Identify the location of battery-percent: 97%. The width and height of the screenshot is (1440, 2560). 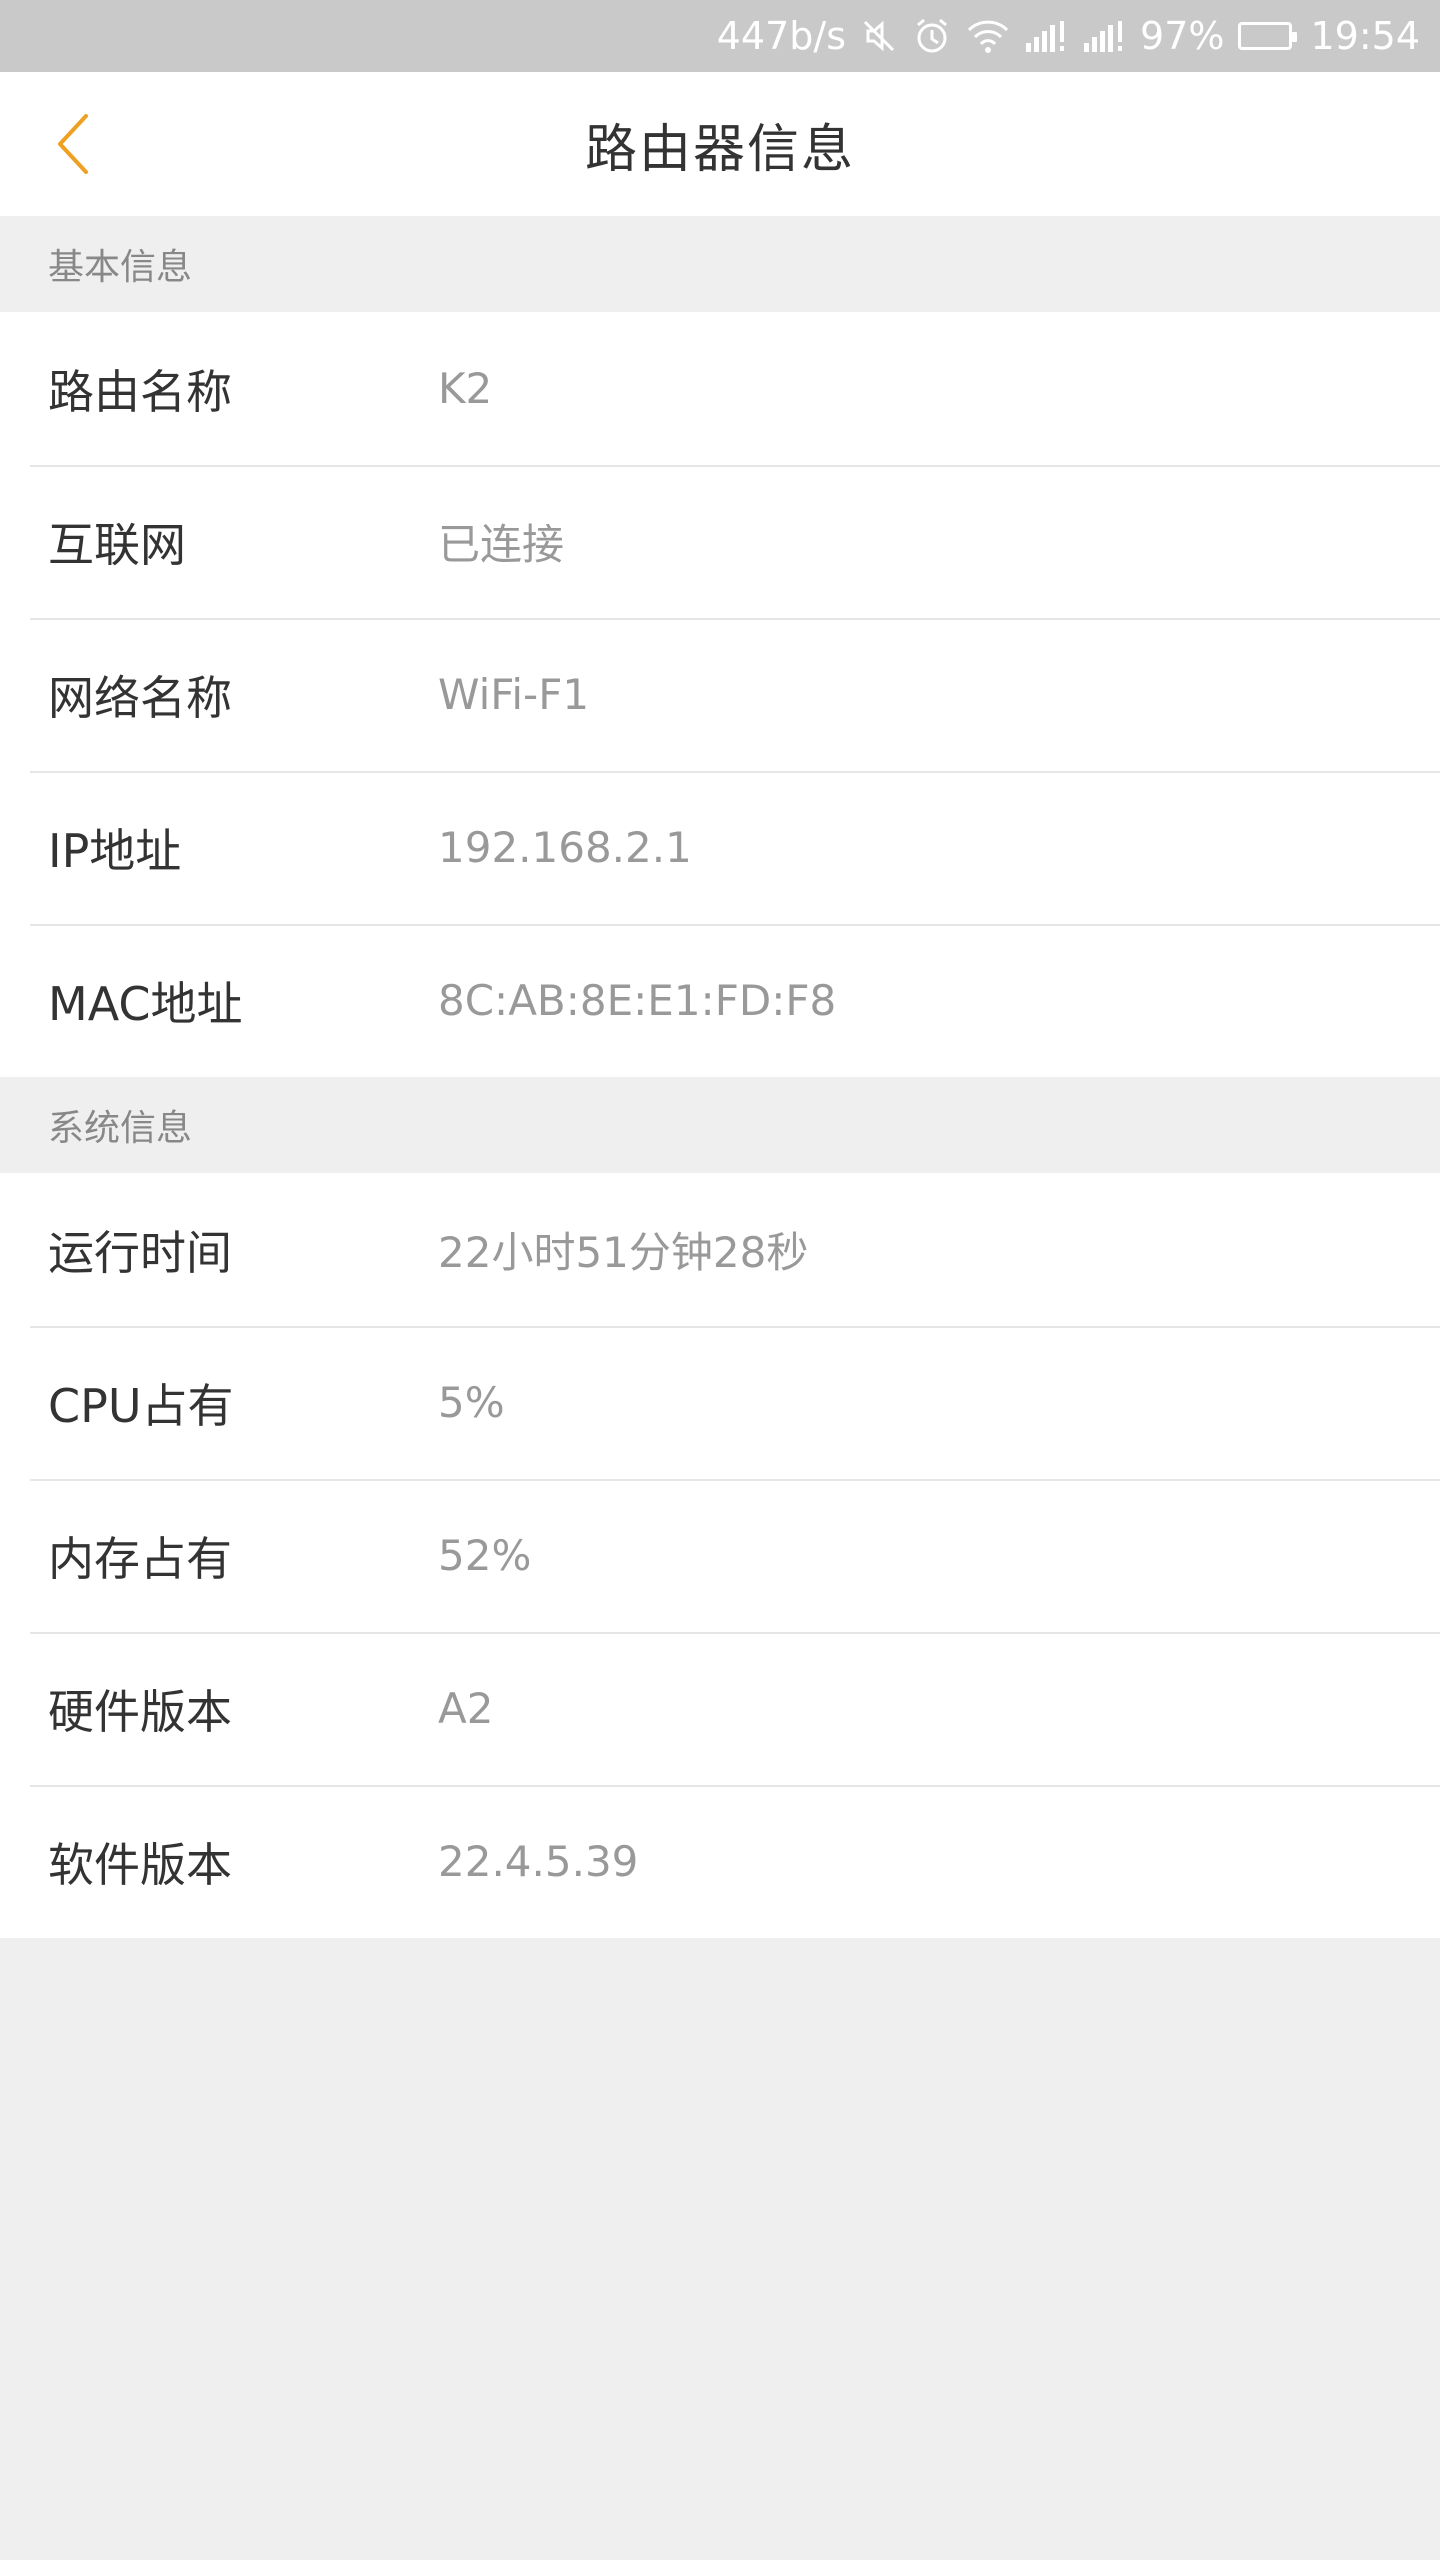
(1182, 36).